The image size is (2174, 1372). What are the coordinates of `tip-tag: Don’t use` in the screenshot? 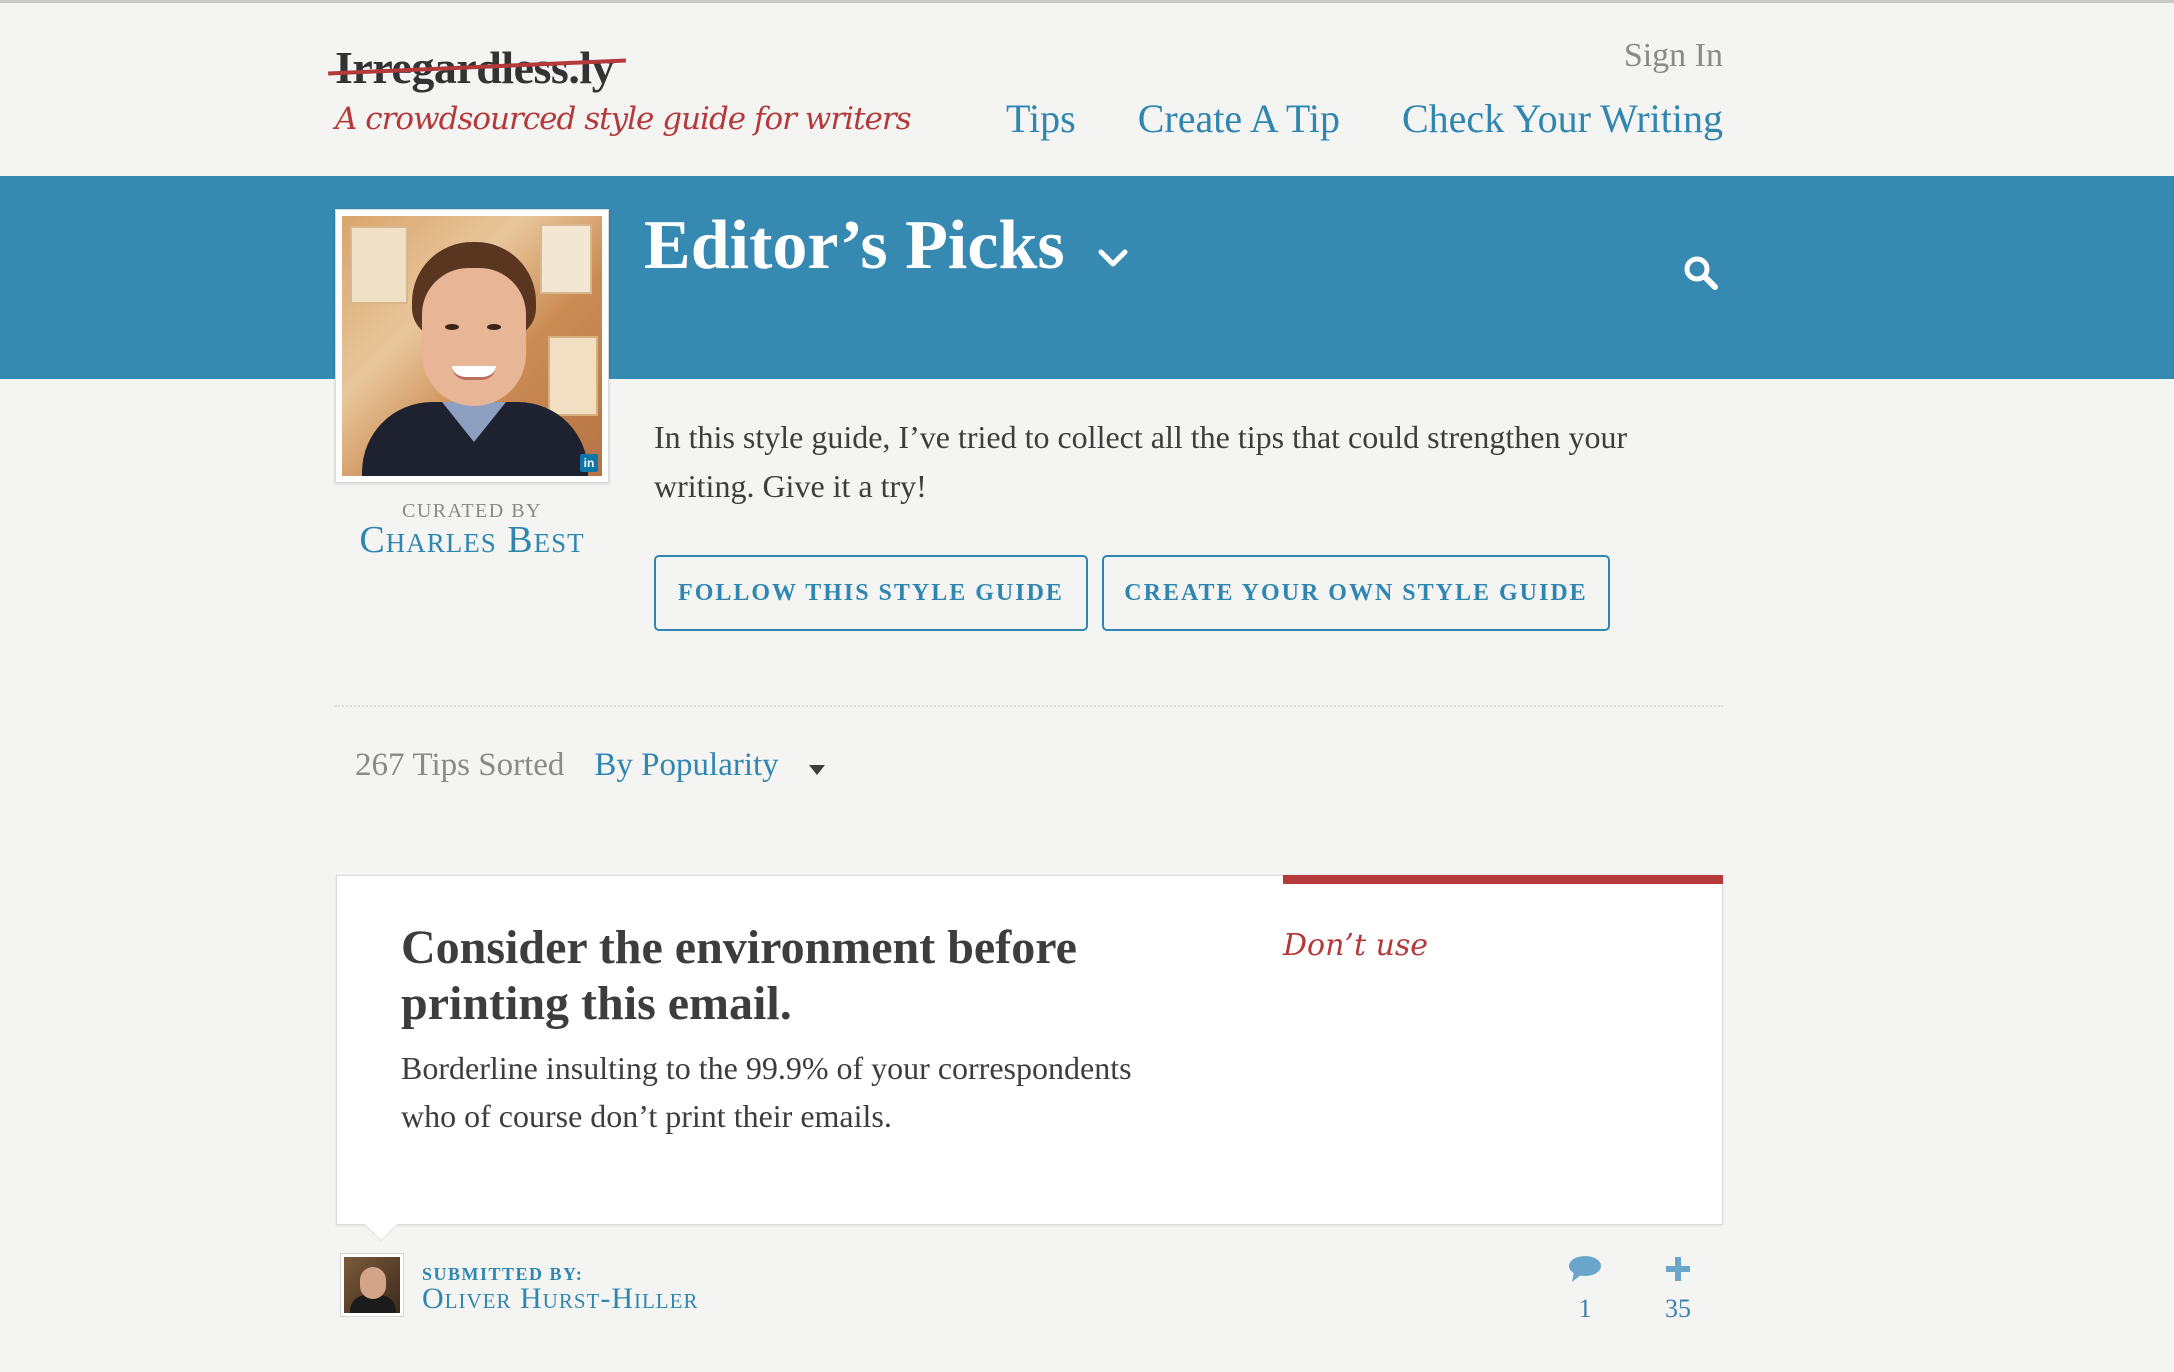 It's located at (1356, 945).